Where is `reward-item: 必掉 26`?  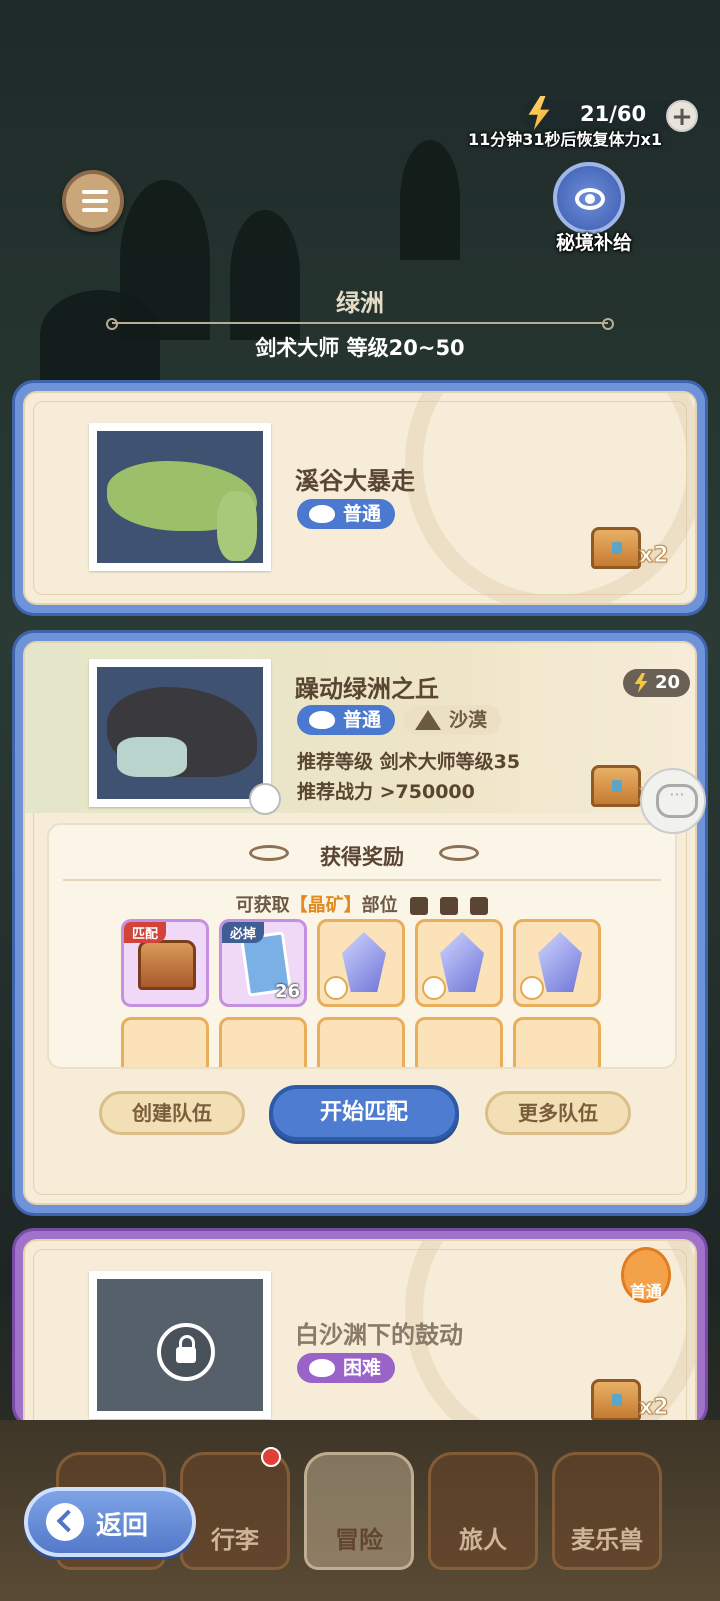
reward-item: 必掉 26 is located at coordinates (263, 963).